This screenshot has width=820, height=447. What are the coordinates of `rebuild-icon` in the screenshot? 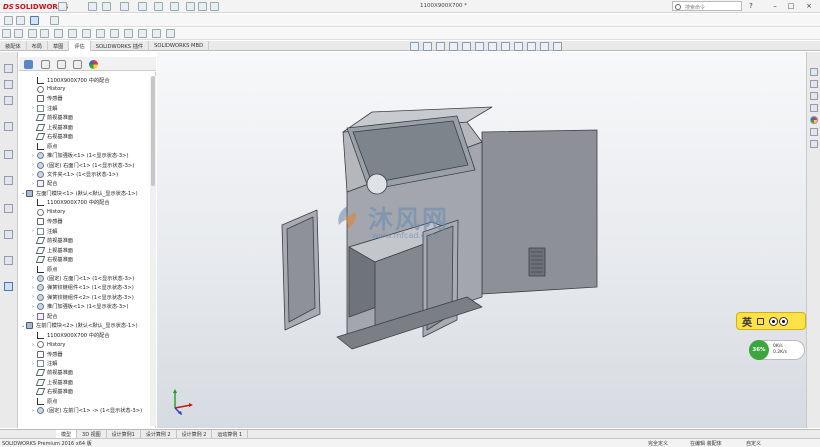 It's located at (190, 6).